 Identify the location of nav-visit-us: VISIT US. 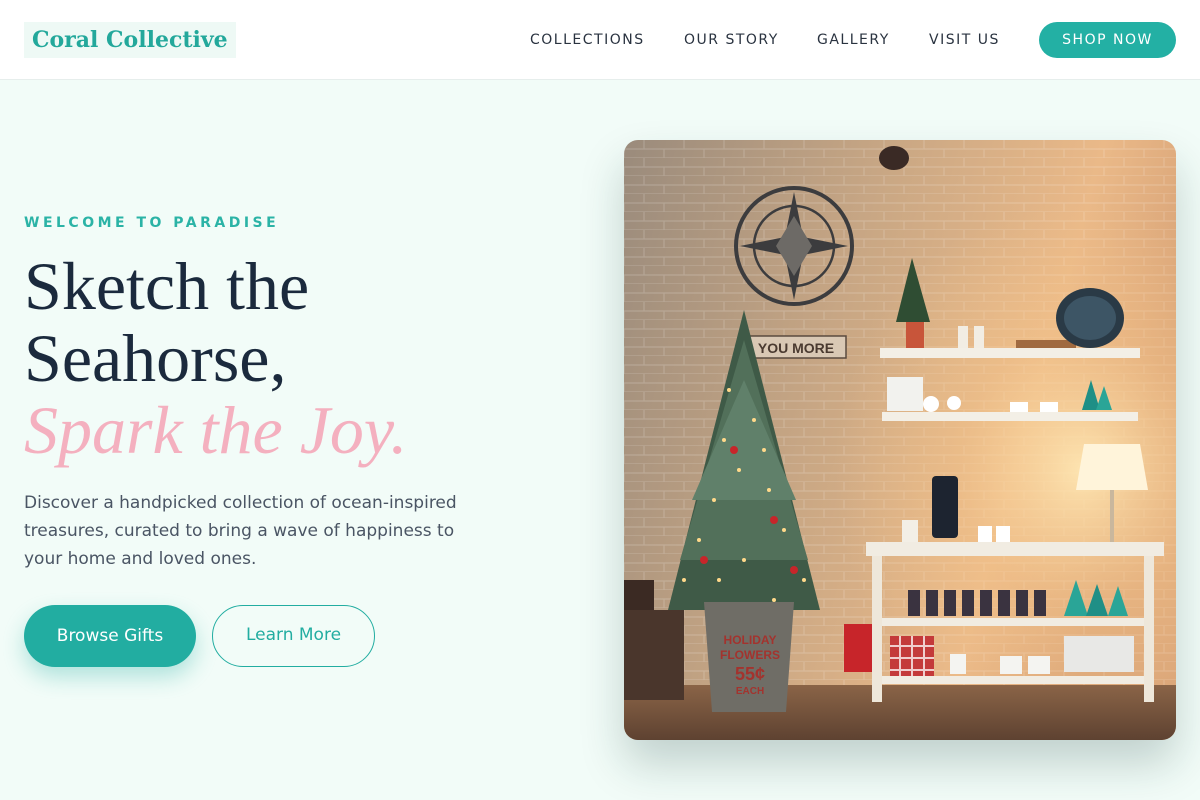
(964, 40).